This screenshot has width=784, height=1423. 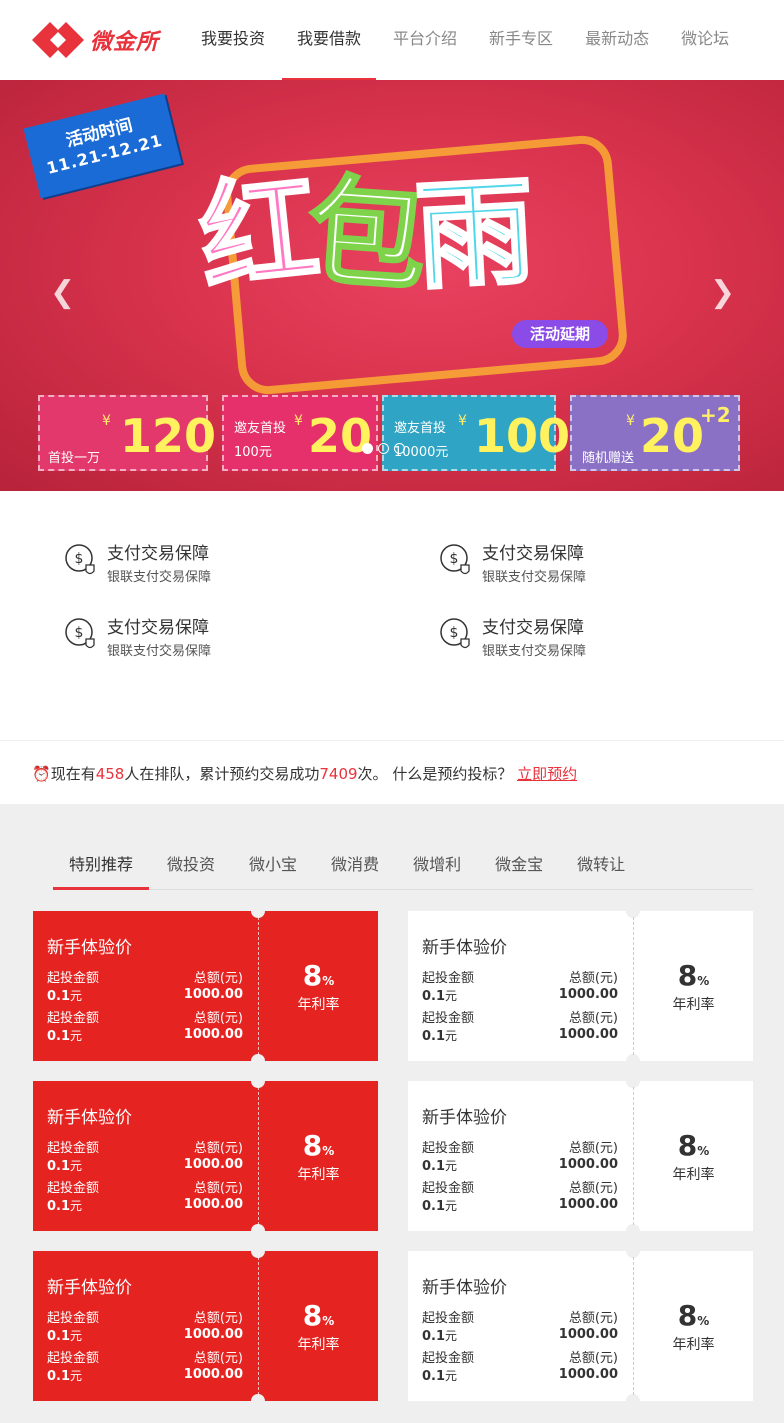 I want to click on nav-forum: 微论坛, so click(x=705, y=40).